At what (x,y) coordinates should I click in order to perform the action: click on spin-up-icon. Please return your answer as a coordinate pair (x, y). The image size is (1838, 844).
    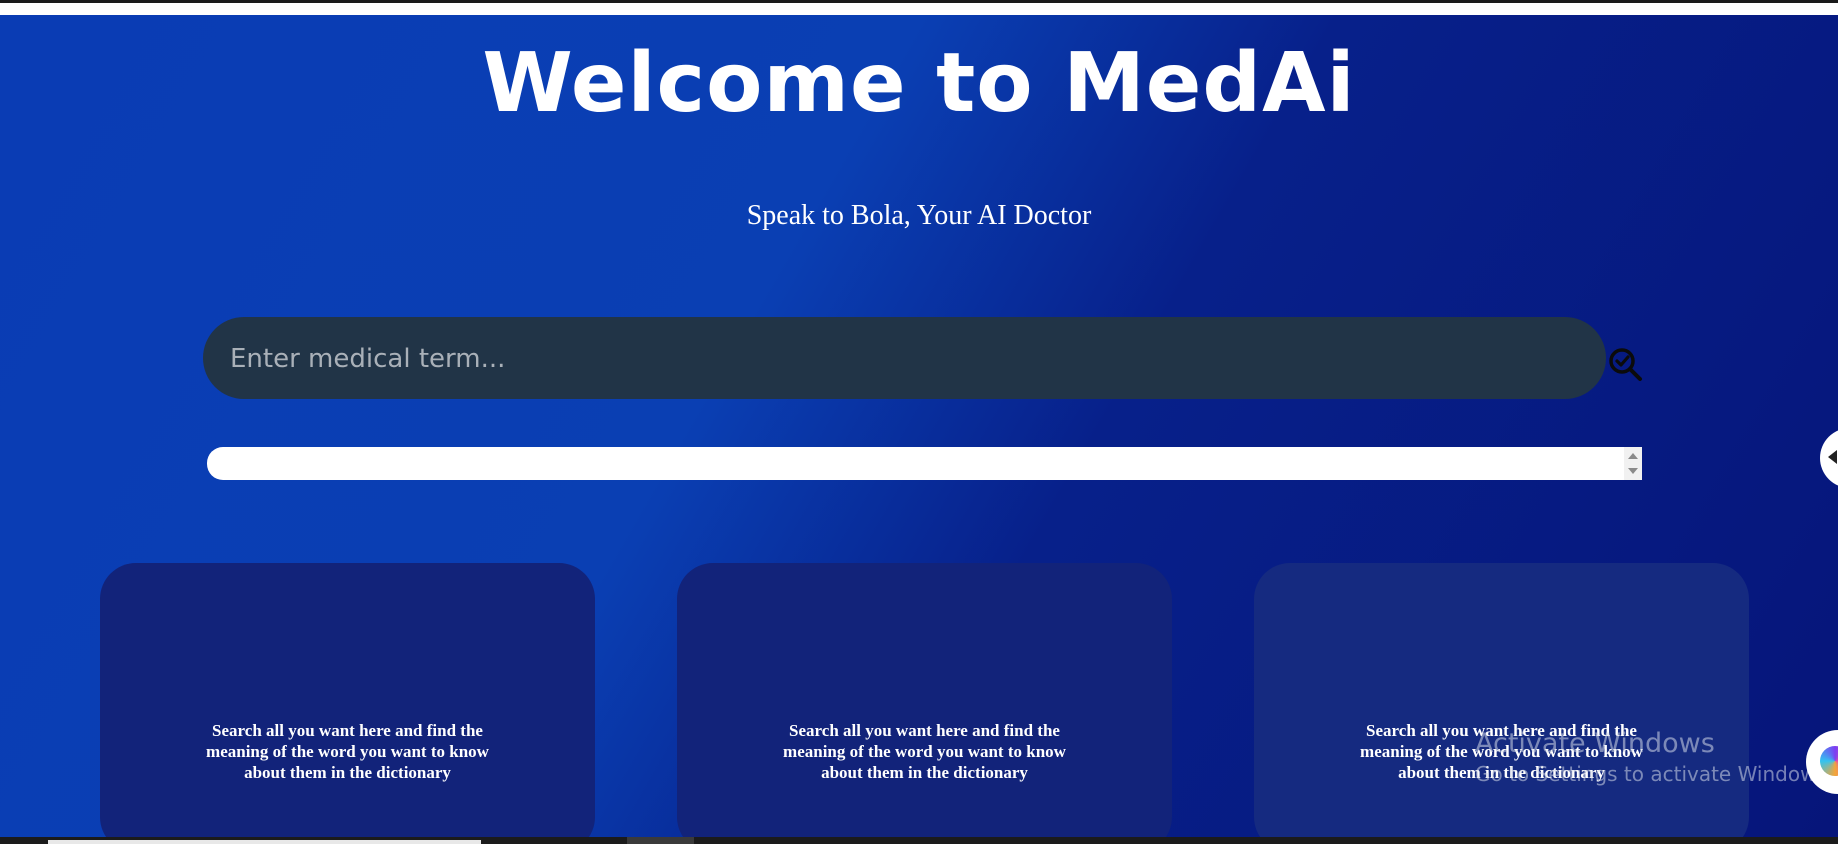
    Looking at the image, I should click on (1633, 456).